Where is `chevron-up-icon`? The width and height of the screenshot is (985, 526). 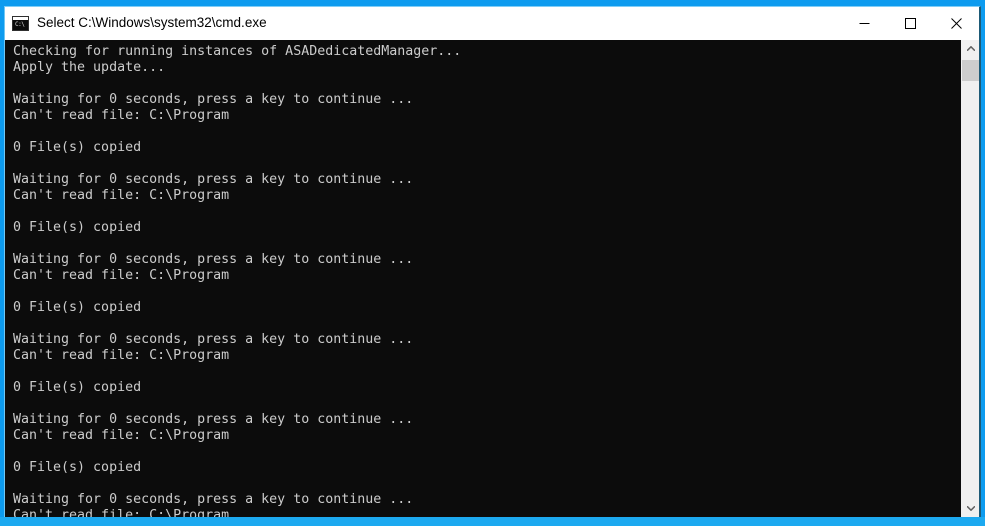 chevron-up-icon is located at coordinates (970, 48).